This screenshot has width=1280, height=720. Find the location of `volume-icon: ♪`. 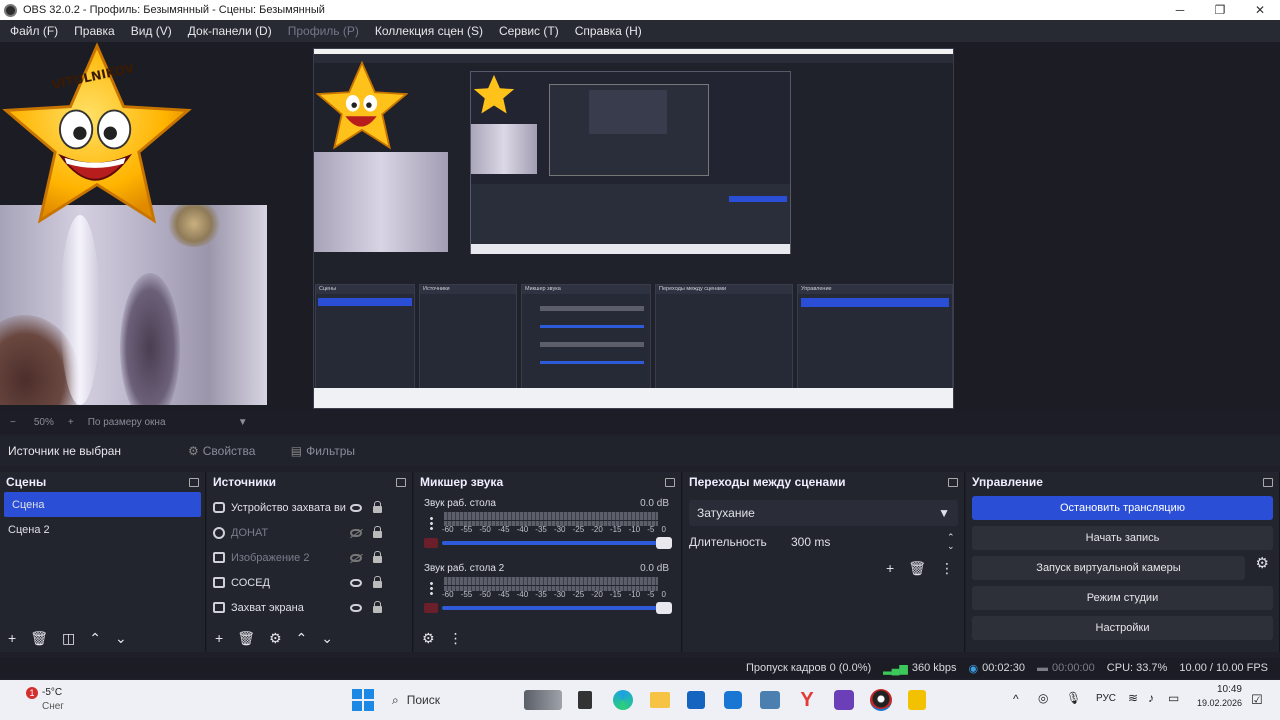

volume-icon: ♪ is located at coordinates (1151, 698).